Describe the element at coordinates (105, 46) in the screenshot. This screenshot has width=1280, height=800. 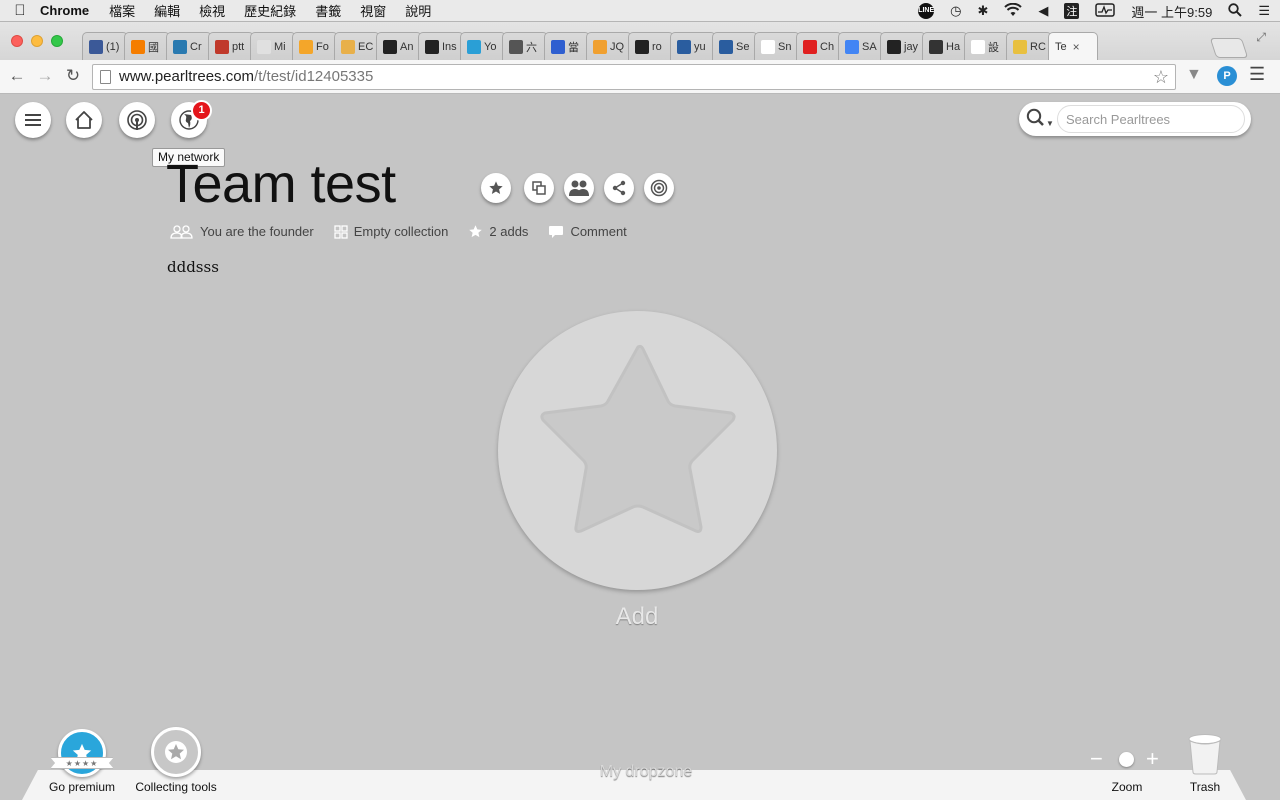
I see `browser-tab: (1)` at that location.